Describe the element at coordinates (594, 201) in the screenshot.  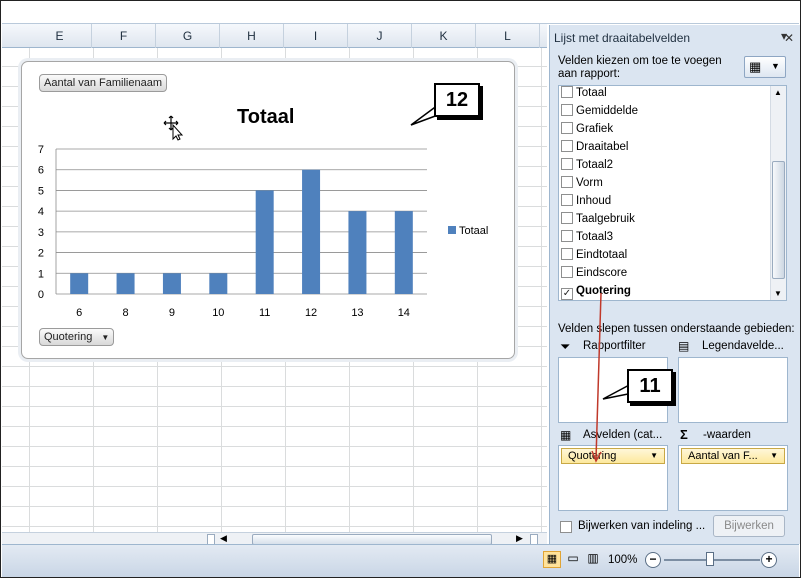
I see `field-label: Inhoud` at that location.